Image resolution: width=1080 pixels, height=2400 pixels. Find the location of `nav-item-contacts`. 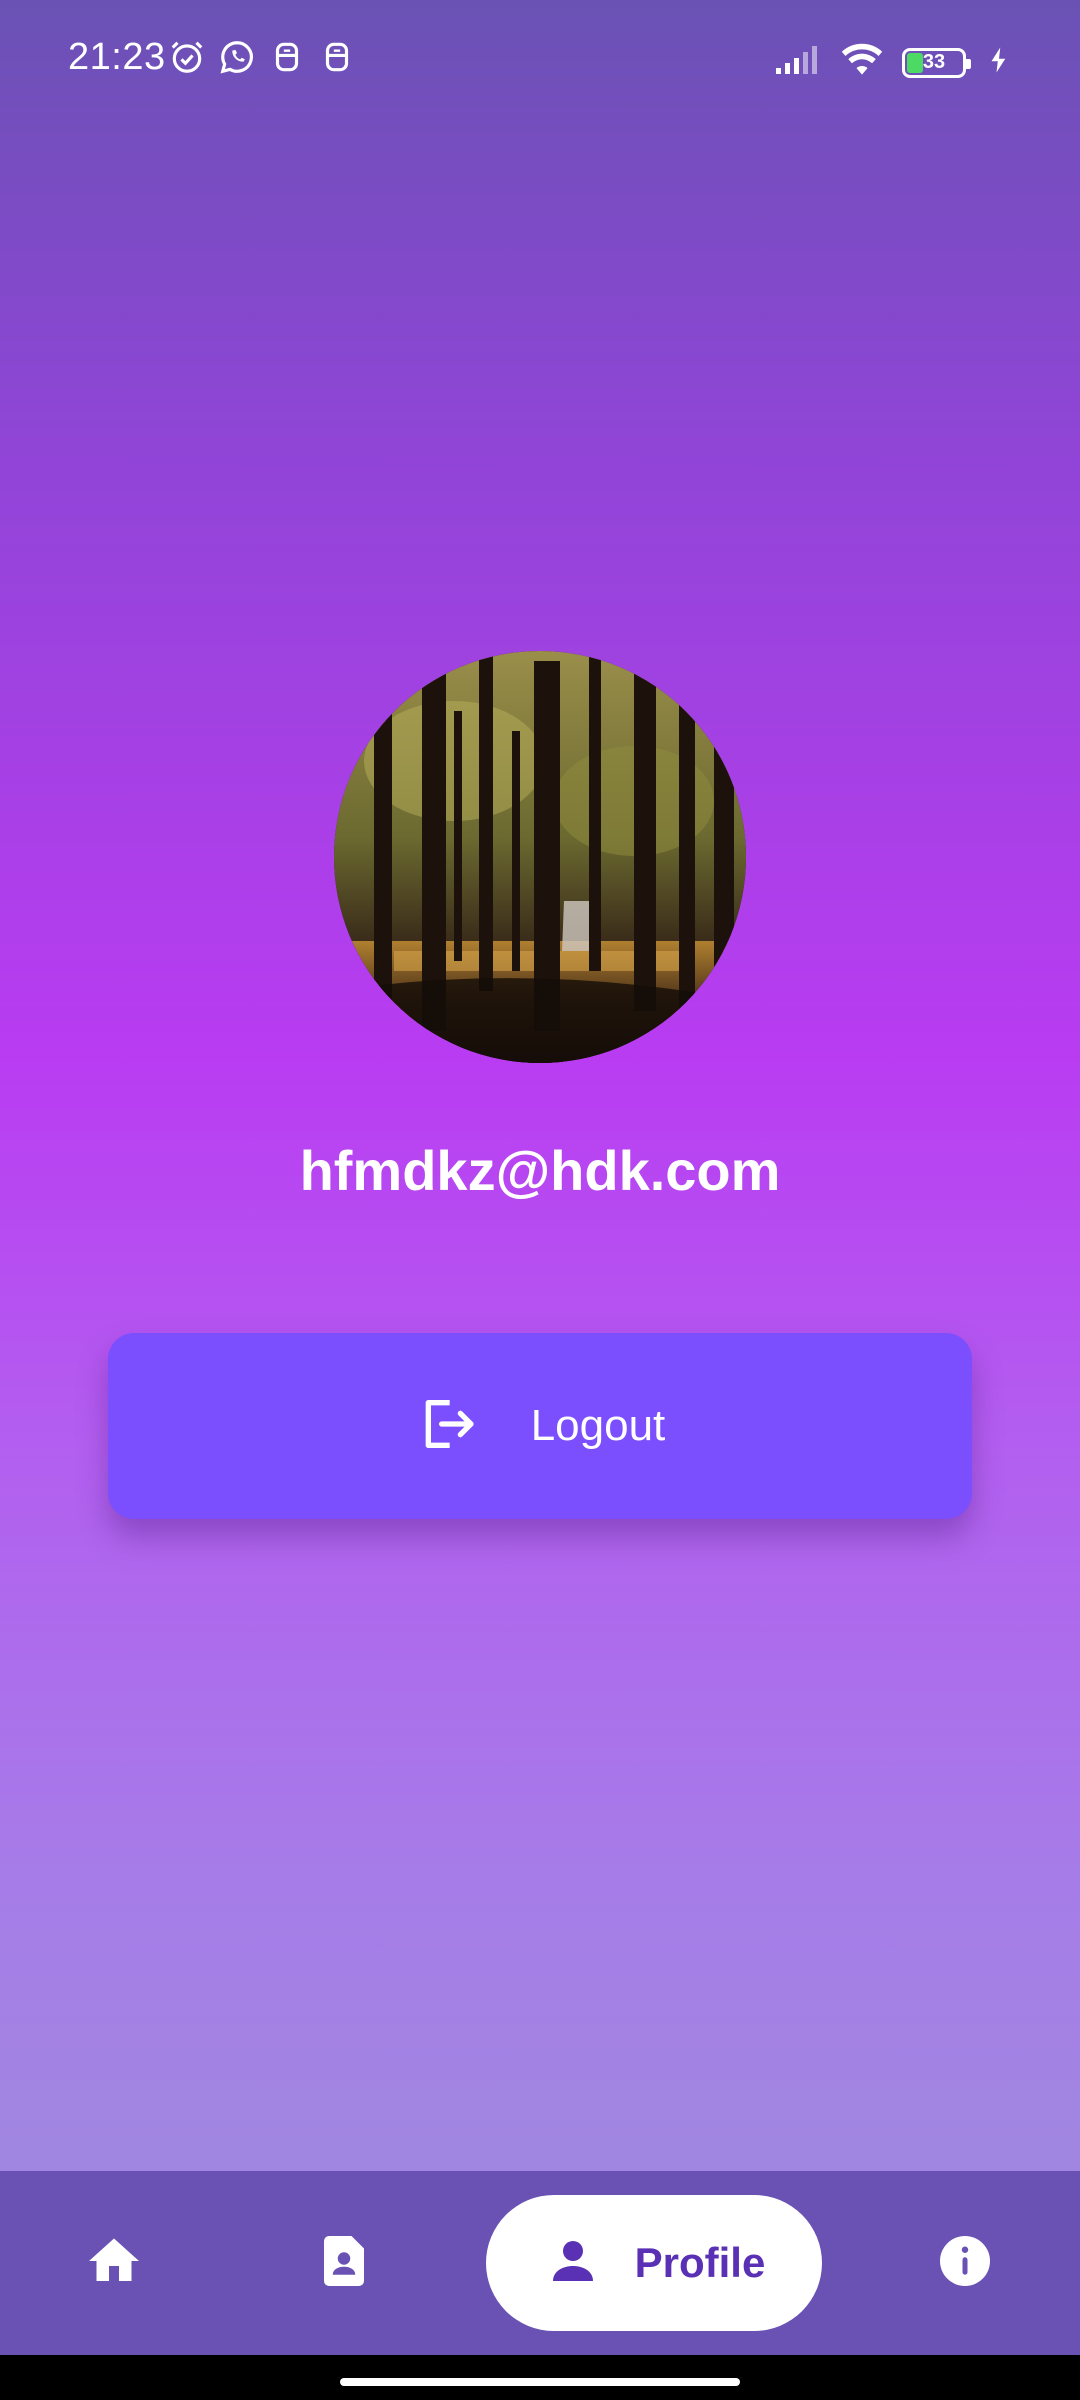

nav-item-contacts is located at coordinates (344, 2263).